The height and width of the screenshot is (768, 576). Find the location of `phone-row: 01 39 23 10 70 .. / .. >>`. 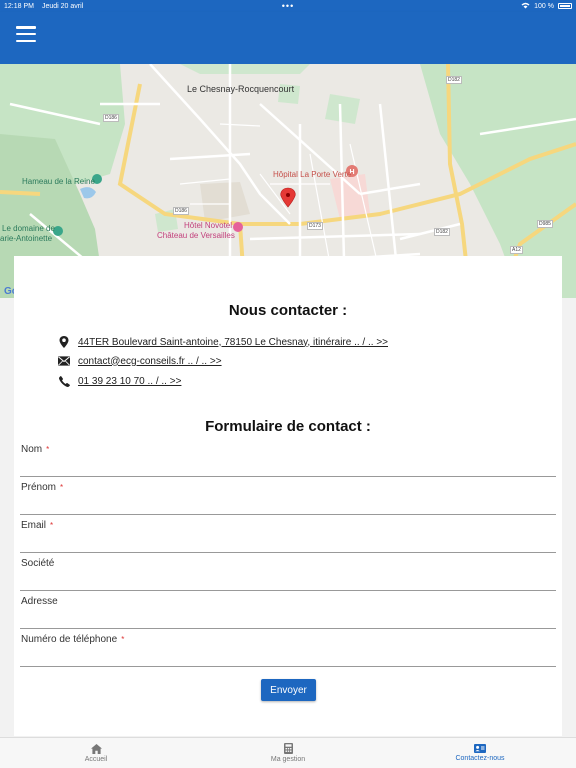

phone-row: 01 39 23 10 70 .. / .. >> is located at coordinates (119, 381).